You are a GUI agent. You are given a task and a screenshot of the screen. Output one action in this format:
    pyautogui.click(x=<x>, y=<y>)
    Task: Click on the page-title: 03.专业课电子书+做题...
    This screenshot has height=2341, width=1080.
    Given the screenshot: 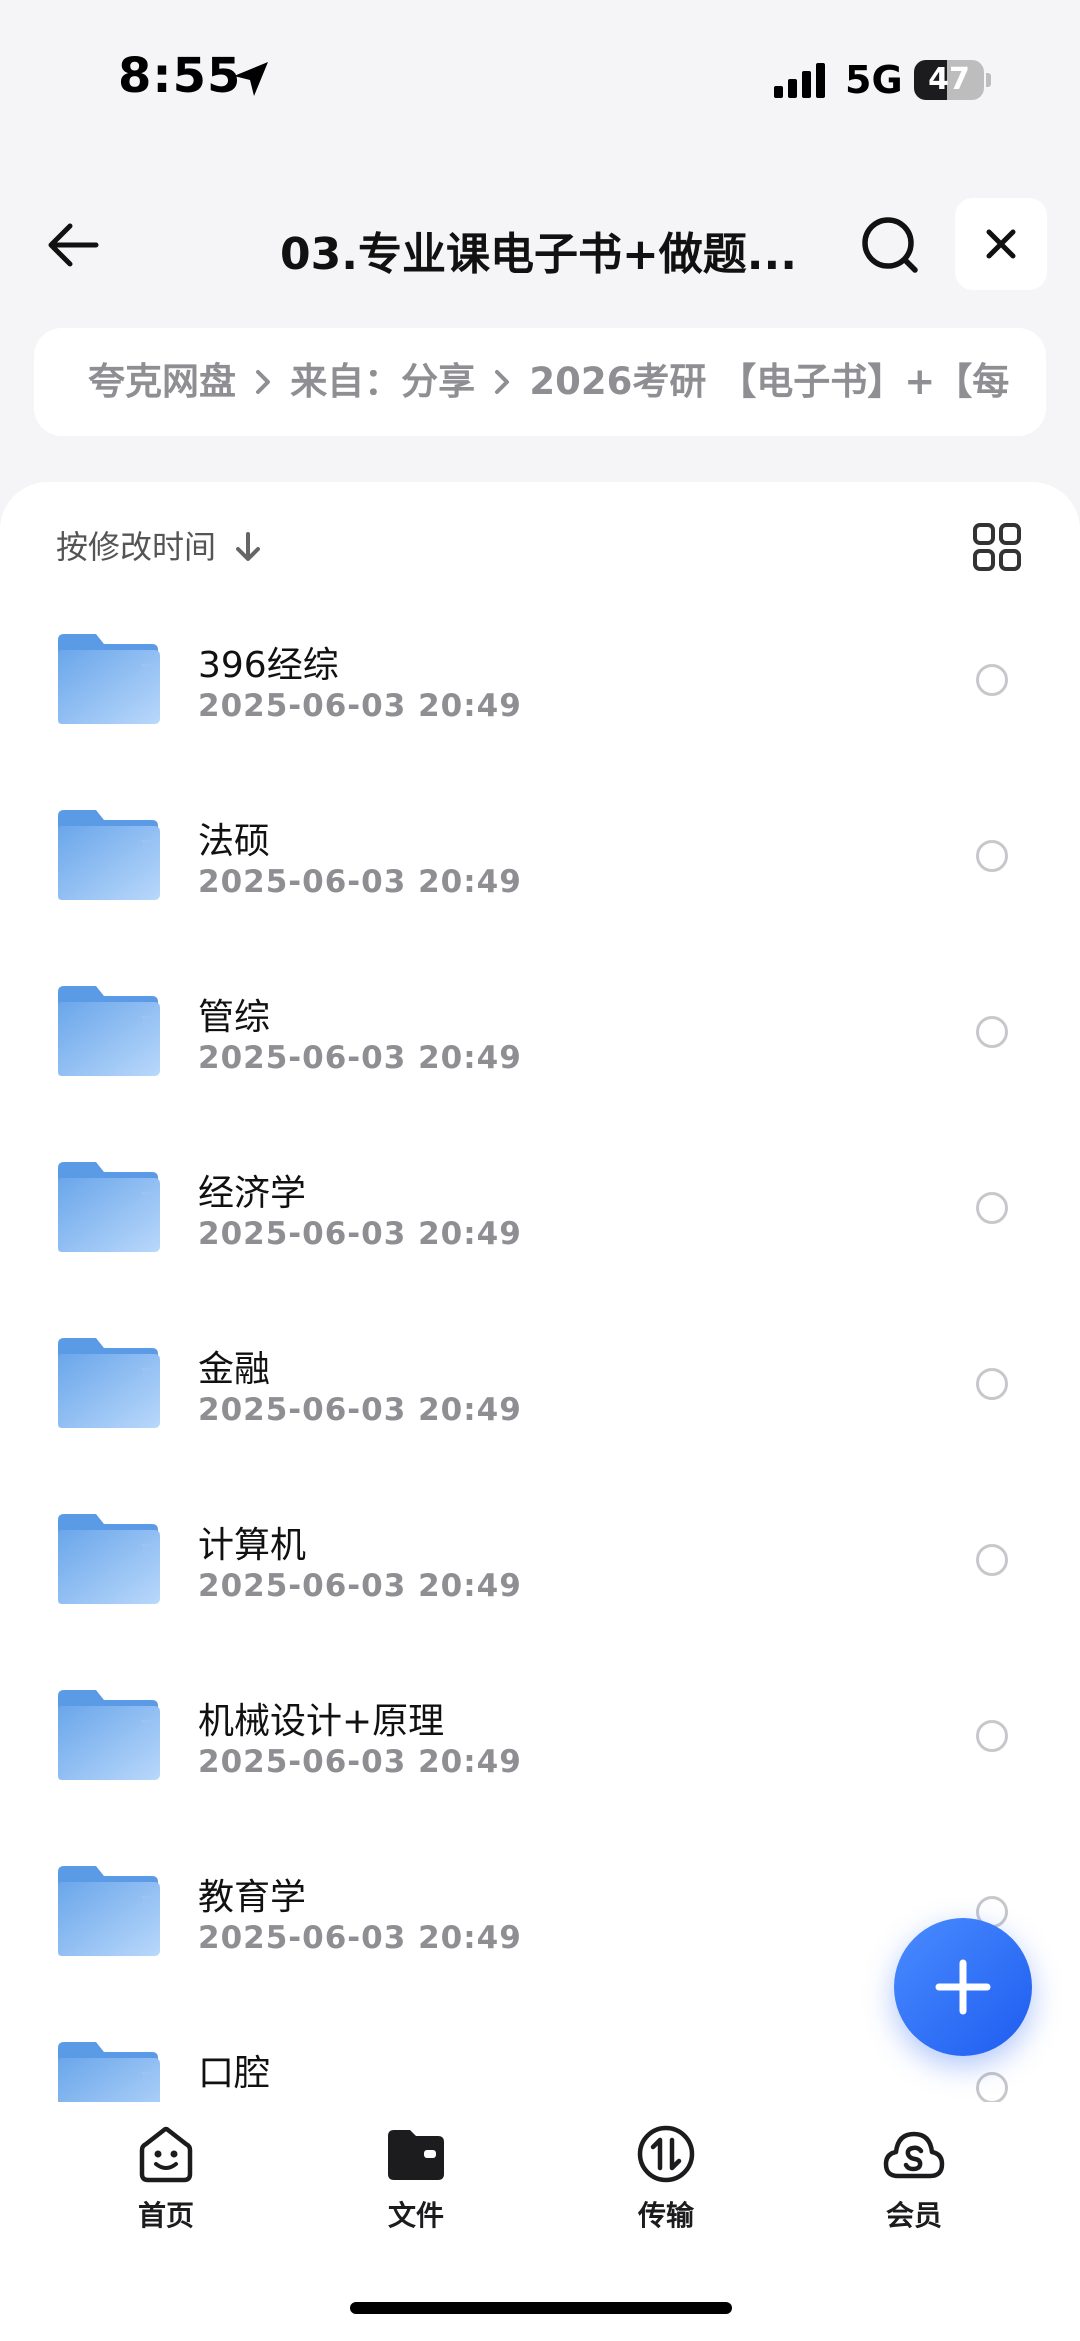 What is the action you would take?
    pyautogui.click(x=538, y=254)
    